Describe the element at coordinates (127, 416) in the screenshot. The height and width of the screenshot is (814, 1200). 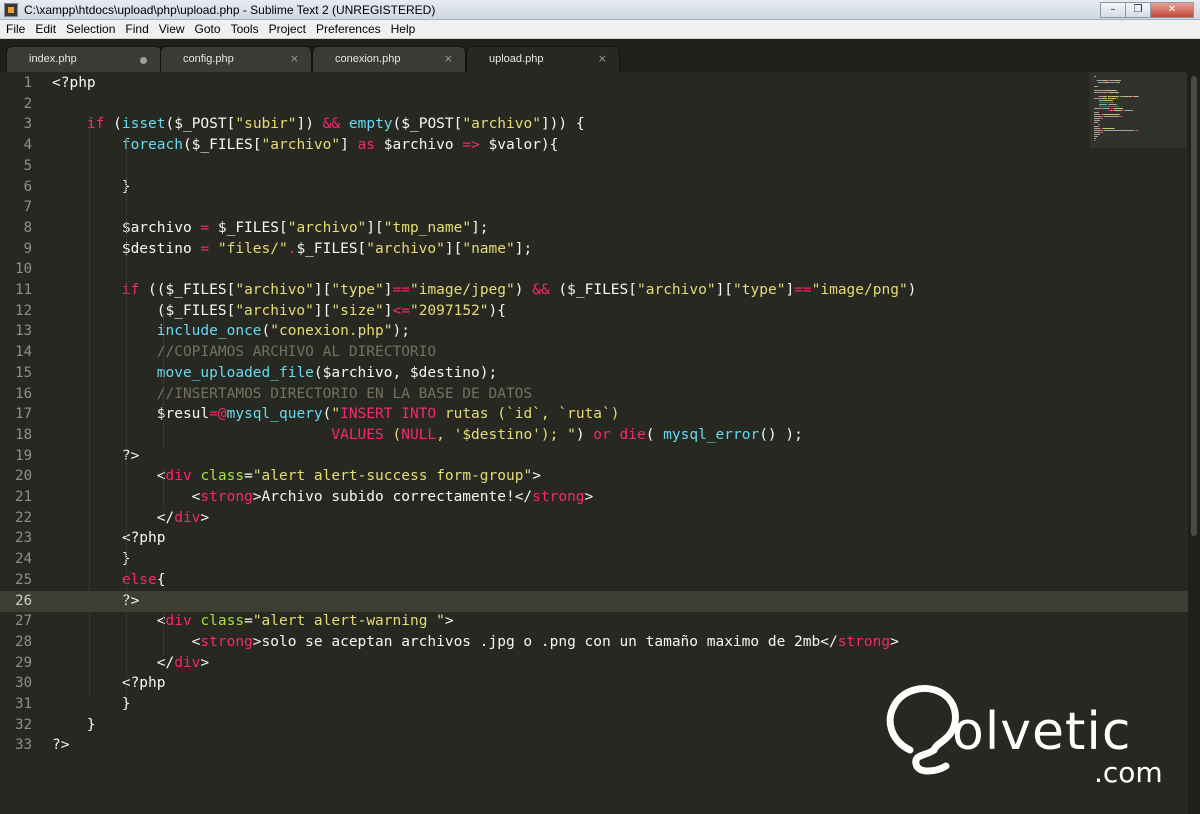
I see `indent-guide` at that location.